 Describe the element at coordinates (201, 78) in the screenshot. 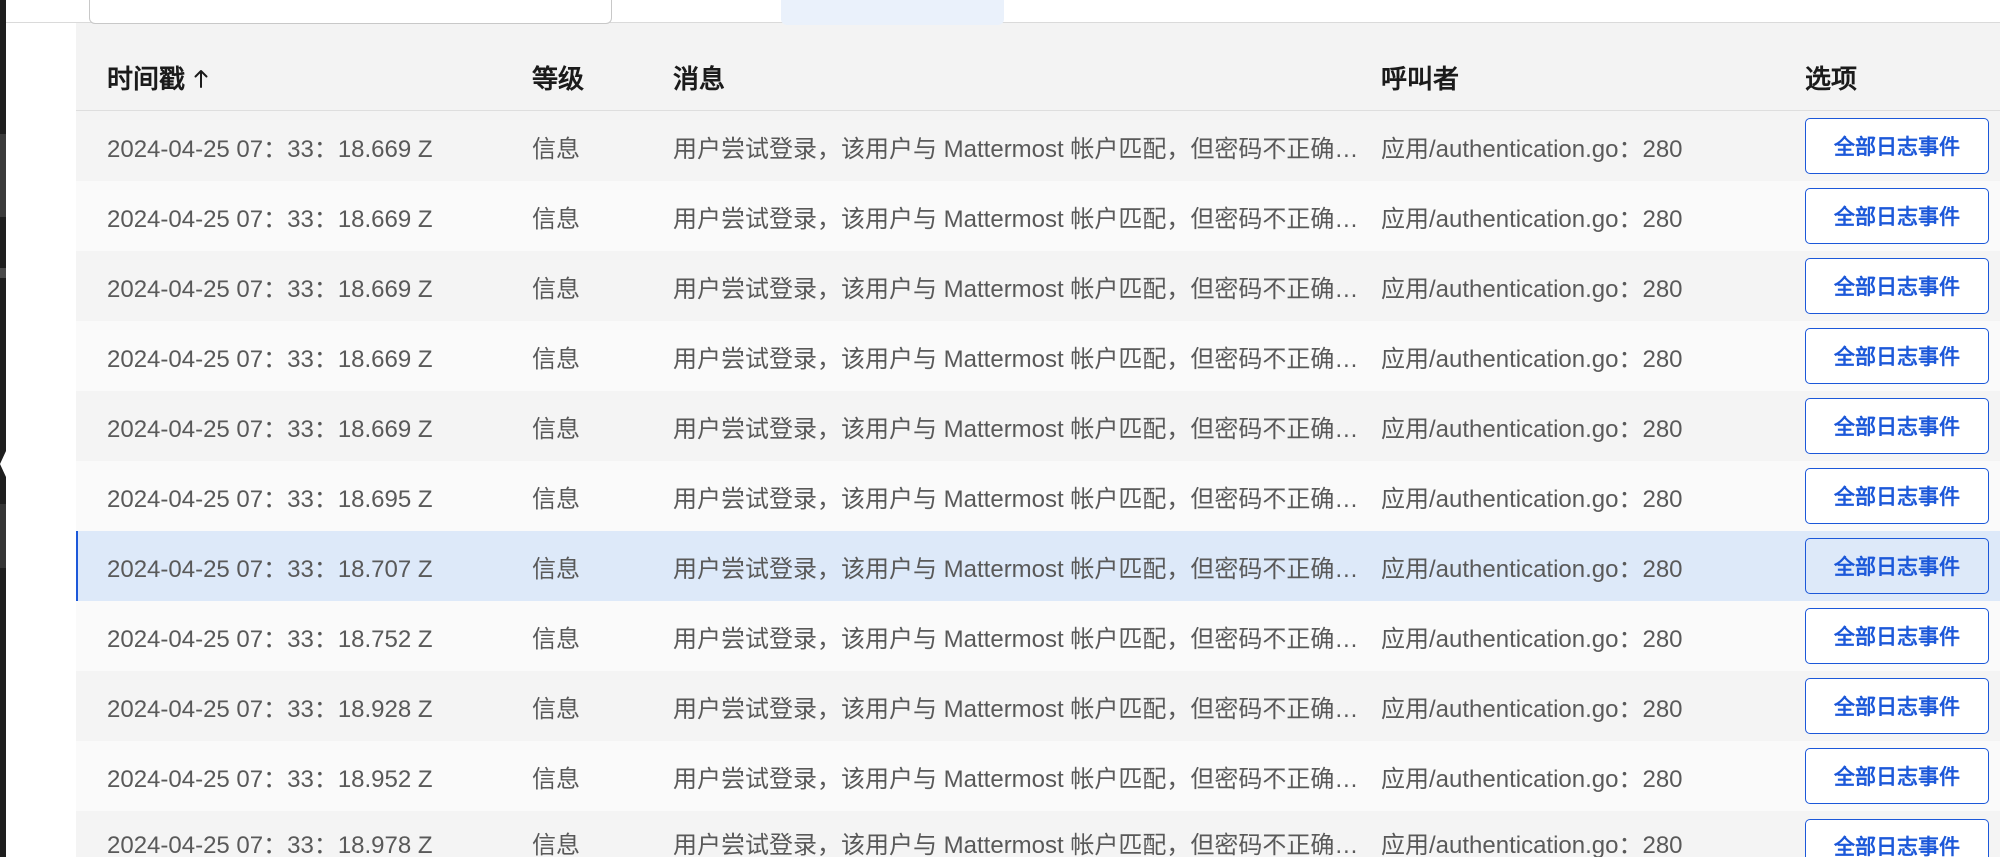

I see `arrow-up-icon` at that location.